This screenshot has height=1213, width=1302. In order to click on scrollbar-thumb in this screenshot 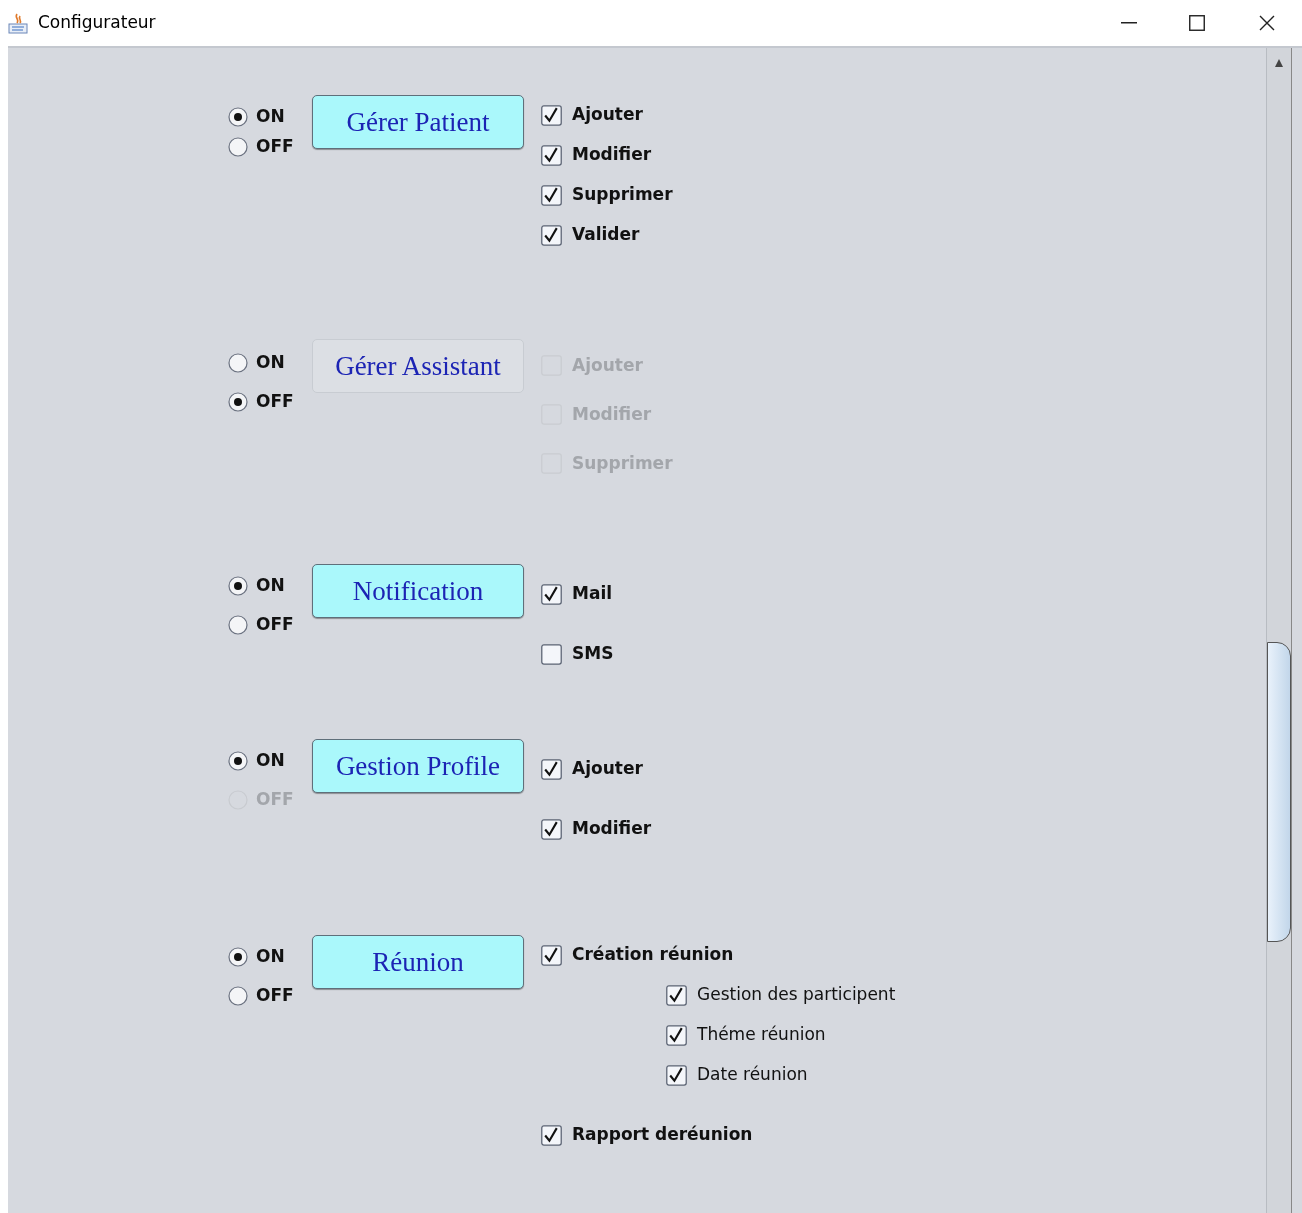, I will do `click(1279, 792)`.